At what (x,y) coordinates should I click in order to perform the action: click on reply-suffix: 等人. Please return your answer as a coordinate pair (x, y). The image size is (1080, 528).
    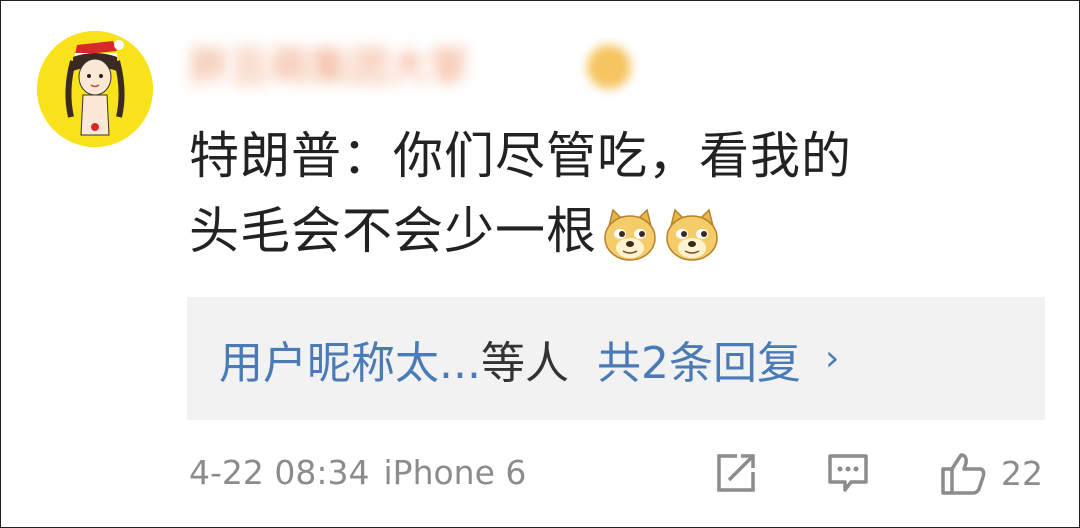
    Looking at the image, I should click on (524, 363).